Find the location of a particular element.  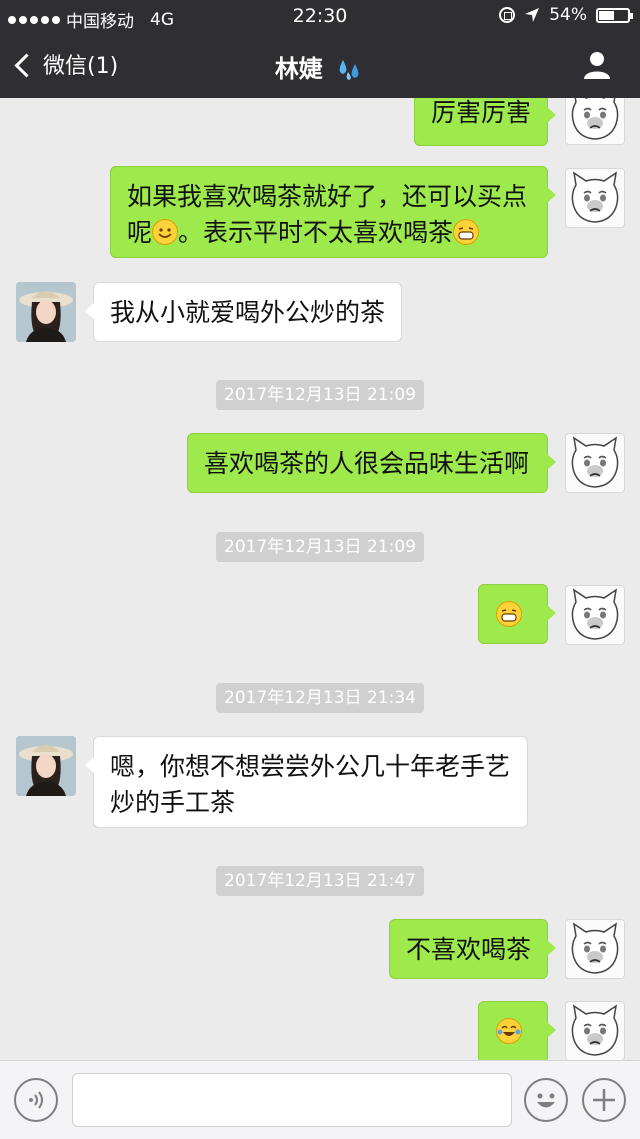

message-text: 厉害厉害 is located at coordinates (481, 112).